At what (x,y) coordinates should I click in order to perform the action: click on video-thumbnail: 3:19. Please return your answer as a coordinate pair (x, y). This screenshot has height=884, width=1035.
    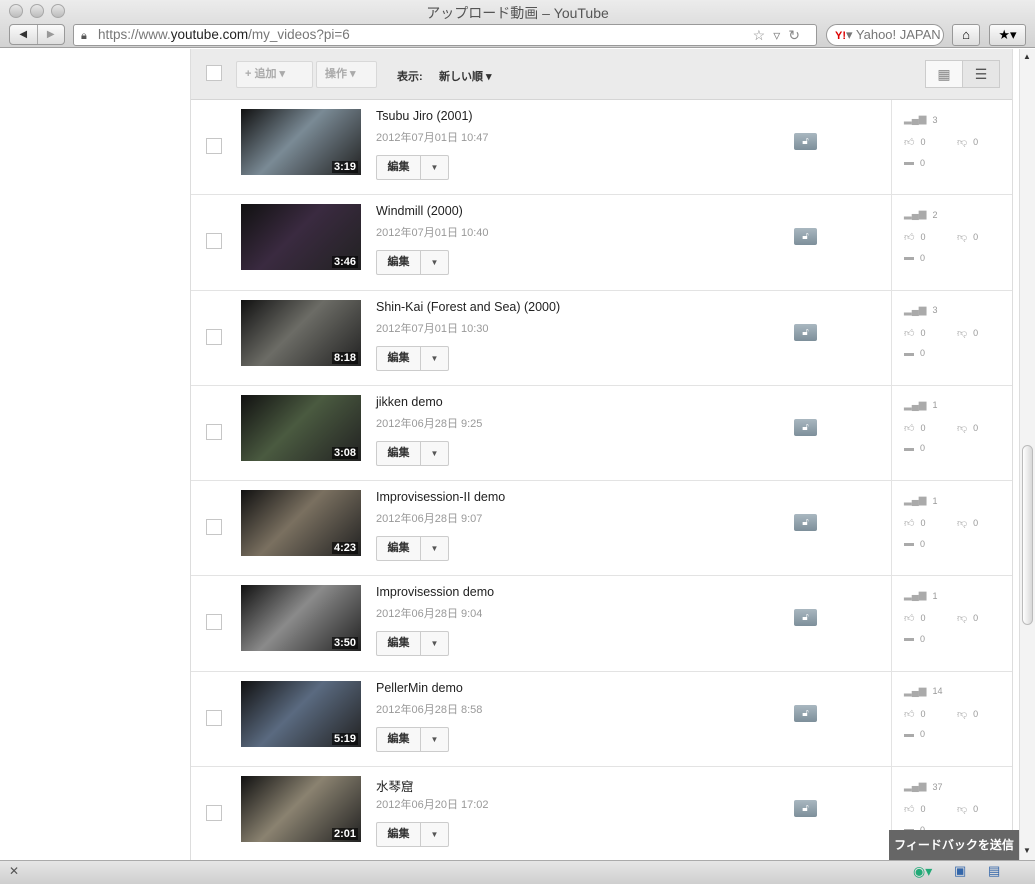
    Looking at the image, I should click on (301, 142).